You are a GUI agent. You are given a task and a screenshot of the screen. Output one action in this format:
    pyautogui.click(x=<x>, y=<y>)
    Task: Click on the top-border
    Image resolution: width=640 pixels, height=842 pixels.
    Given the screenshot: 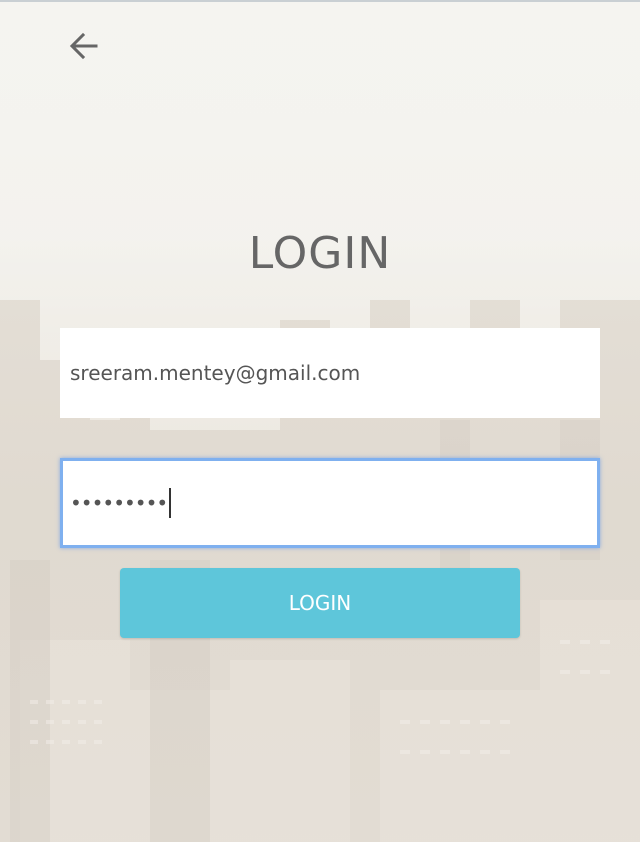 What is the action you would take?
    pyautogui.click(x=320, y=1)
    